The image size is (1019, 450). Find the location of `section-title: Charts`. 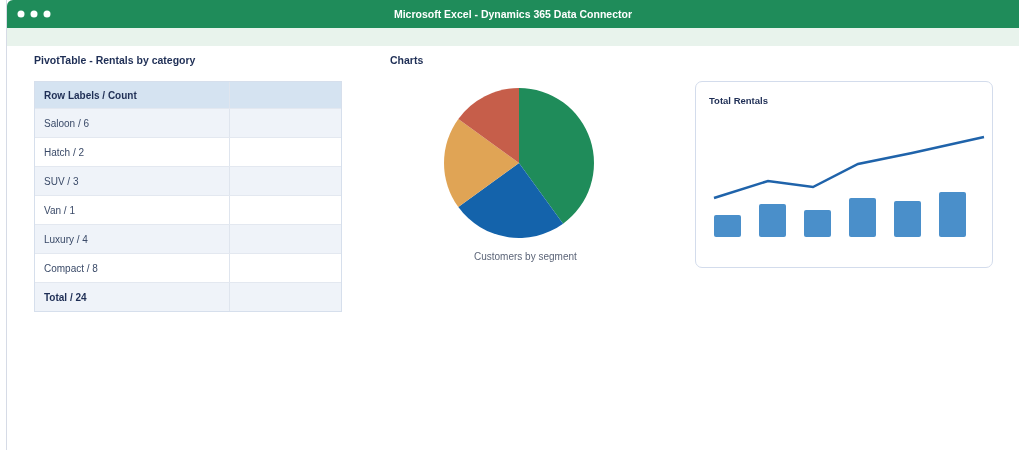

section-title: Charts is located at coordinates (407, 61).